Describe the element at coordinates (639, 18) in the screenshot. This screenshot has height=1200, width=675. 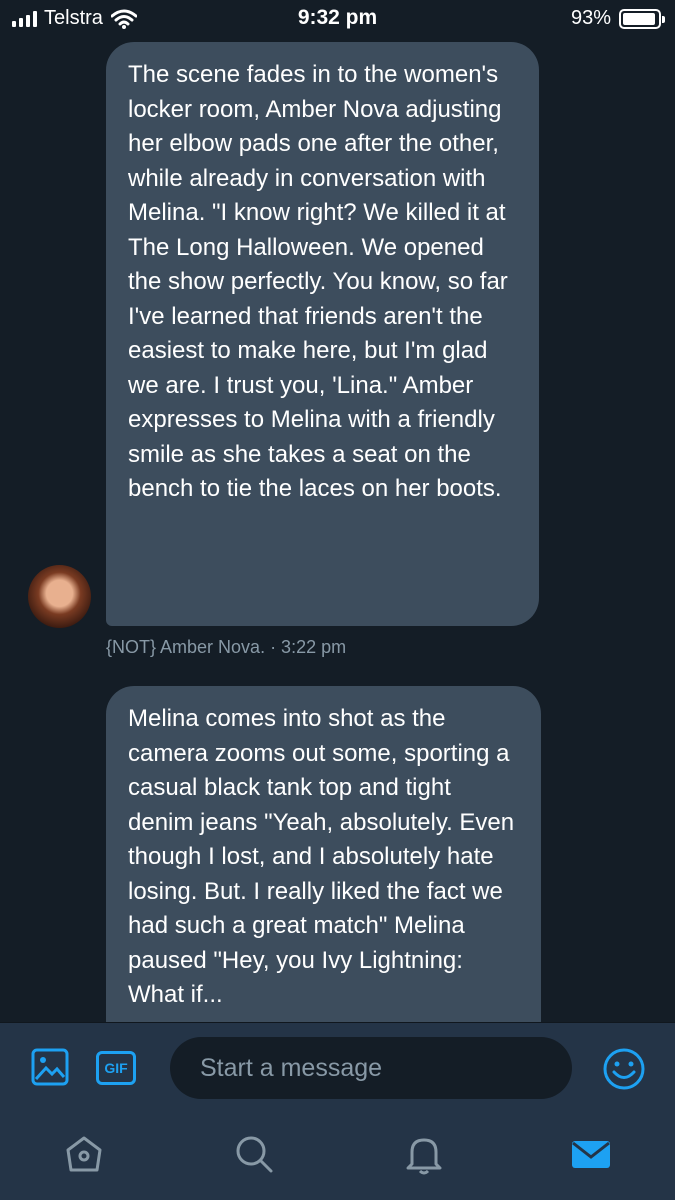
I see `battery-fill` at that location.